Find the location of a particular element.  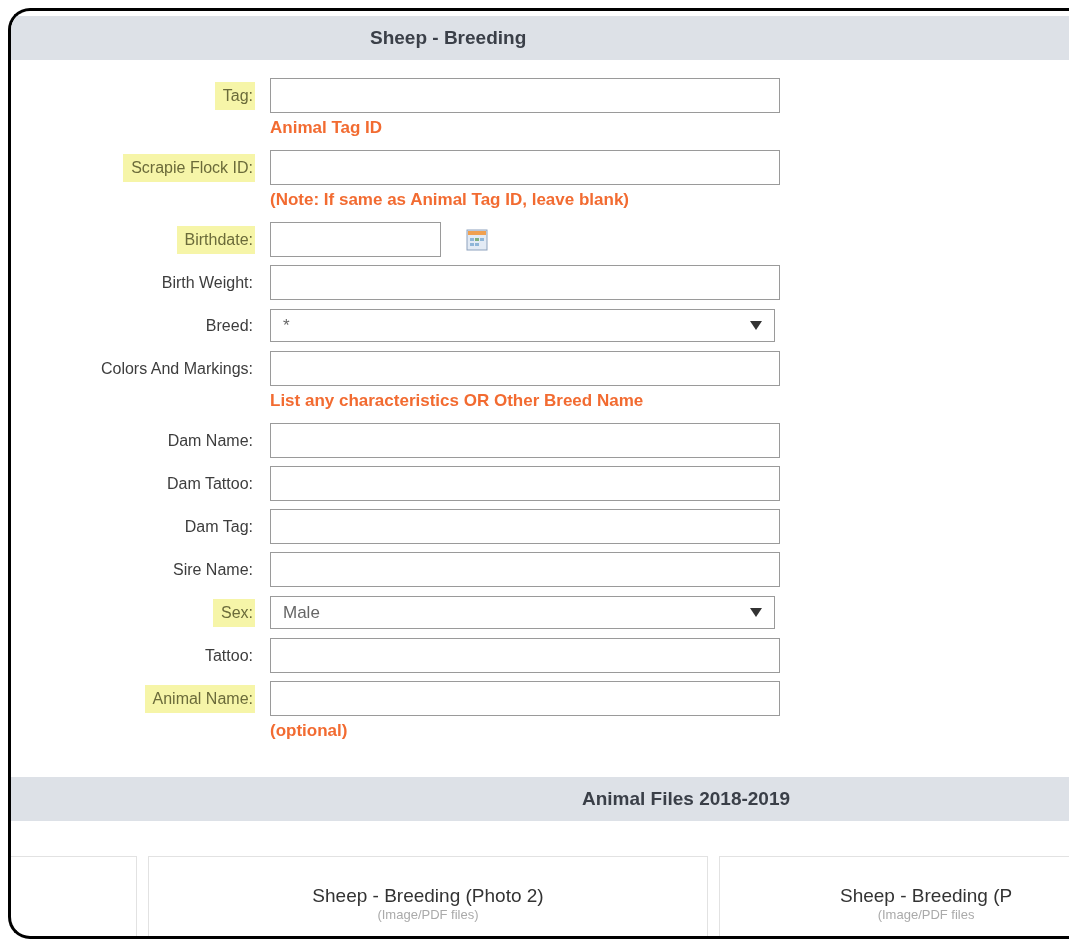

file-type-note: (Image/PDF files is located at coordinates (926, 914).